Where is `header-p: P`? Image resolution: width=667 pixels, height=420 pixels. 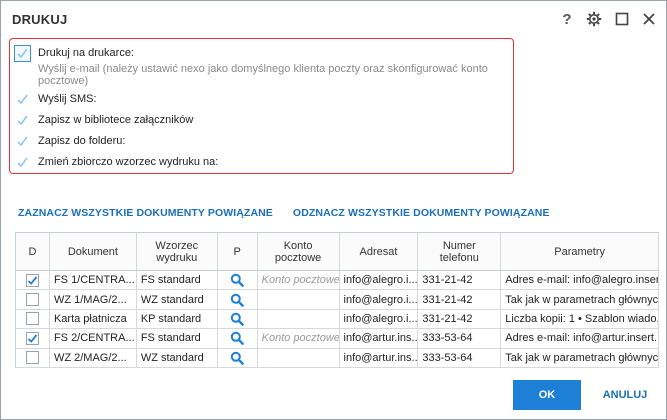
header-p: P is located at coordinates (238, 251).